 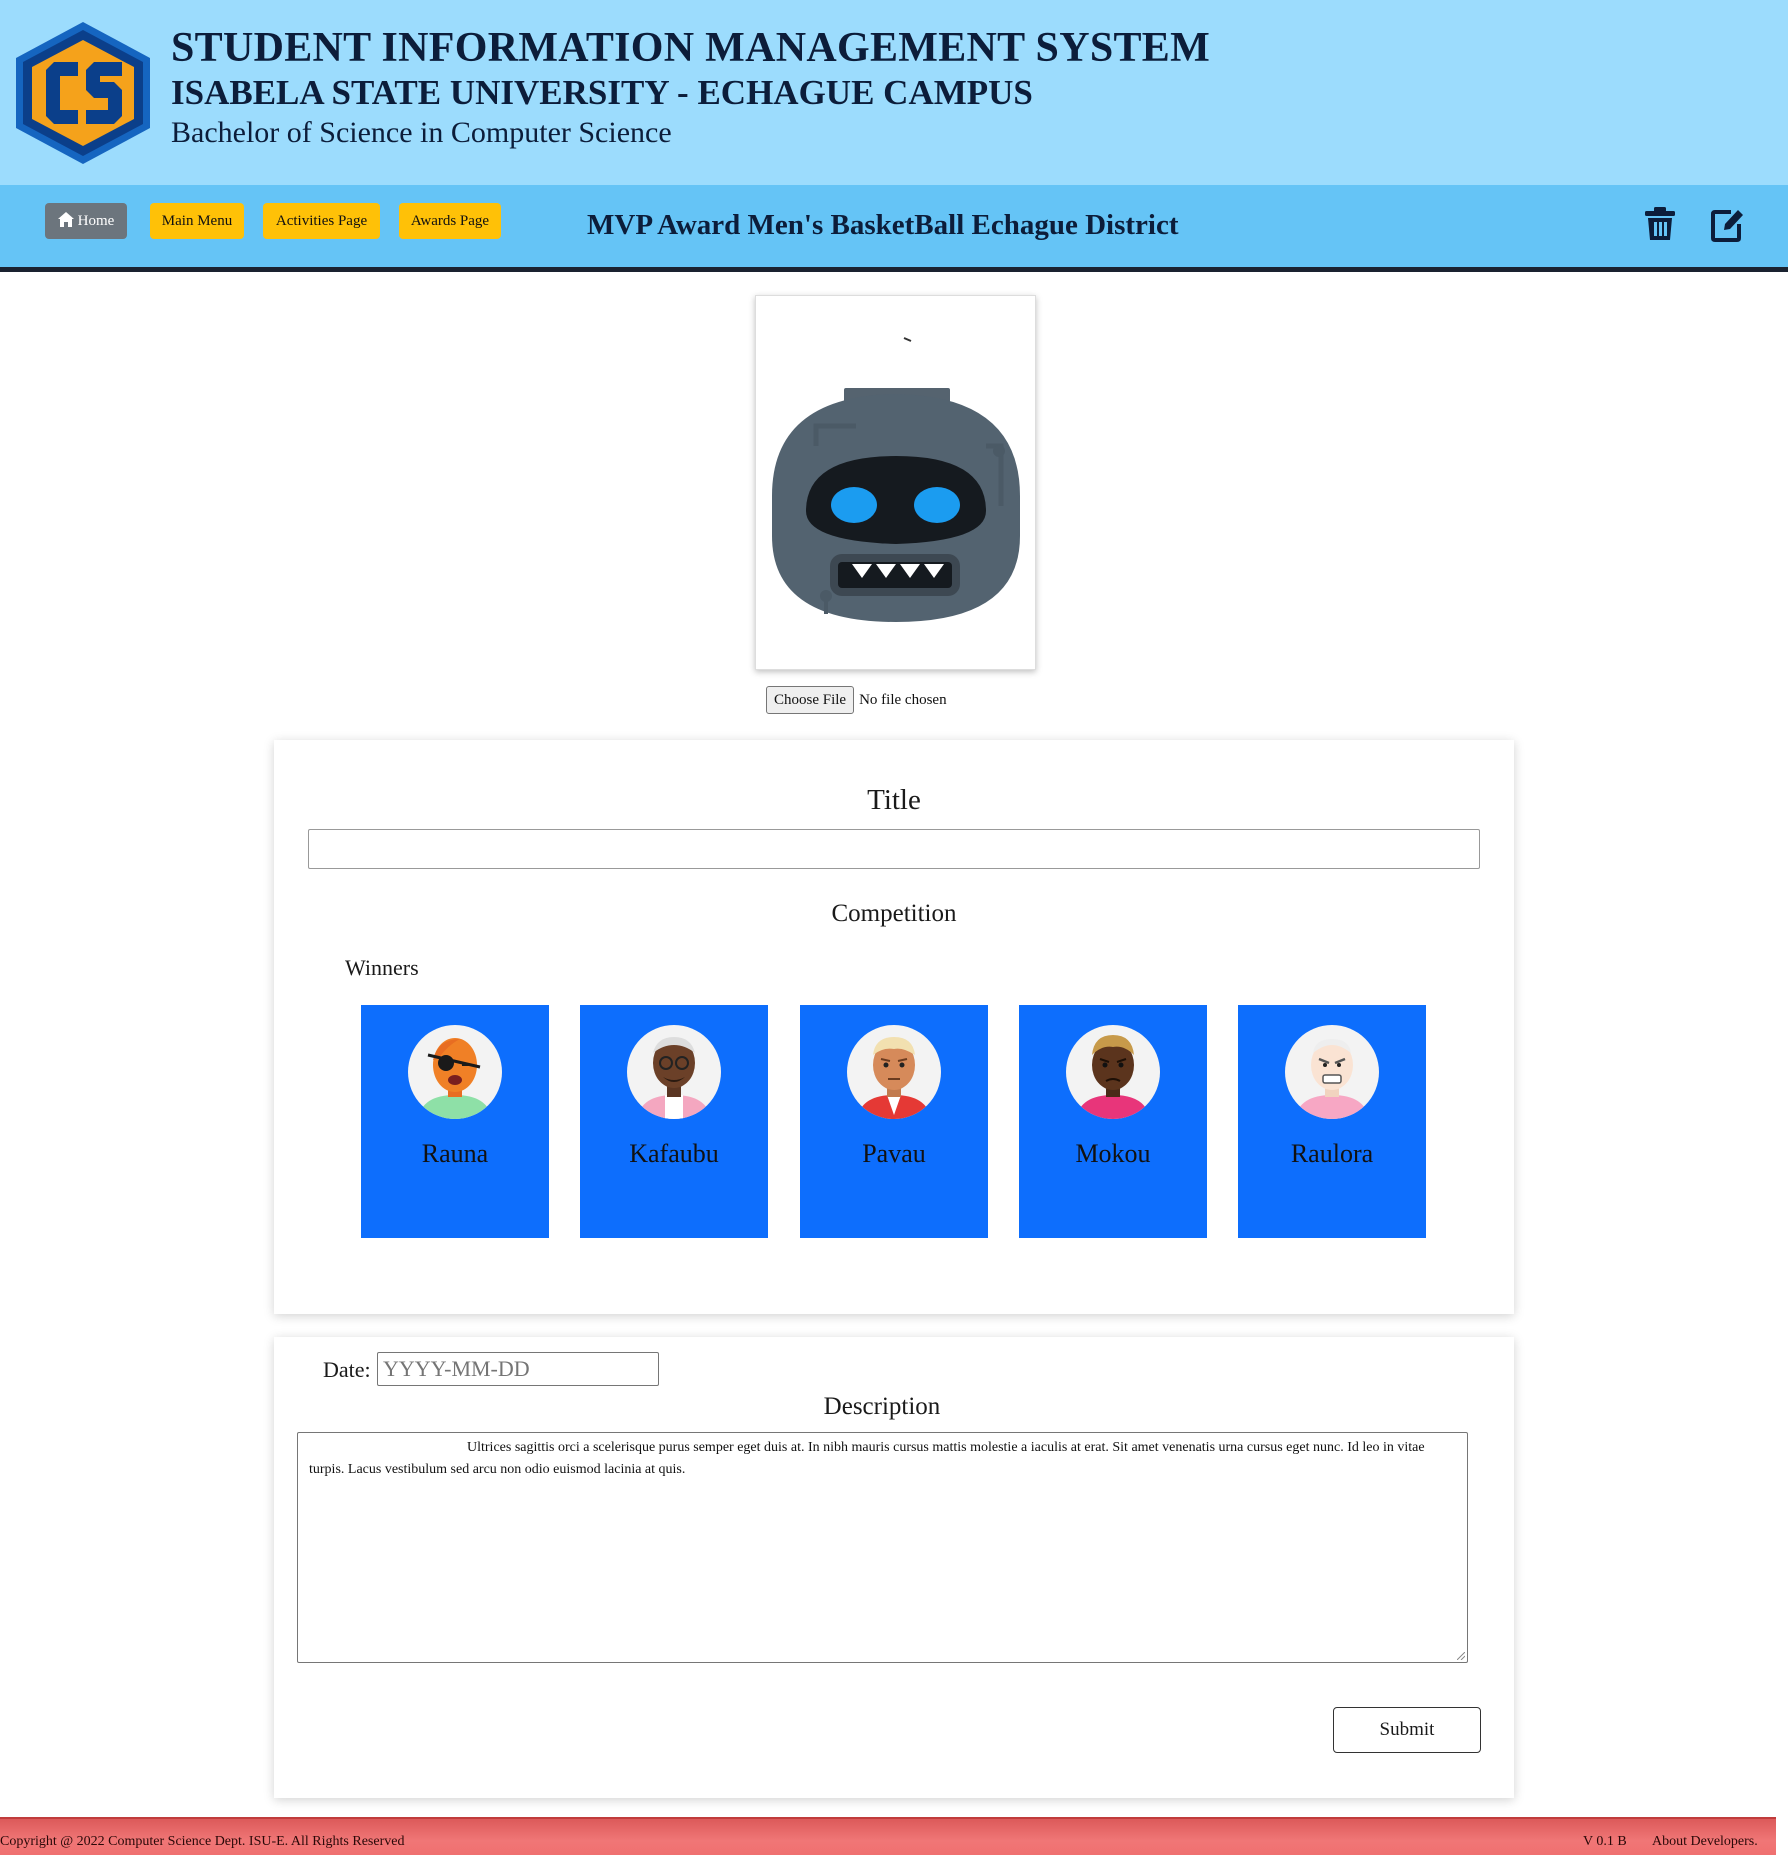 I want to click on version-text: V 0.1 B, so click(x=1605, y=1841).